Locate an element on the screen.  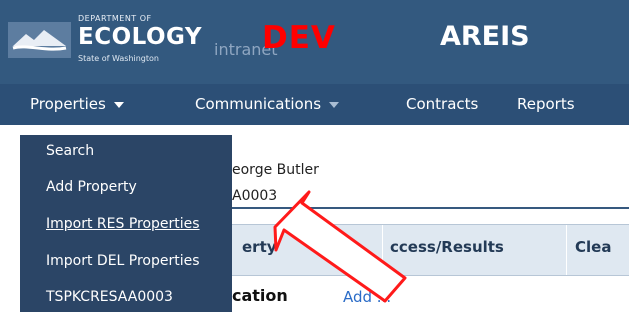
property-id: A0003 is located at coordinates (255, 196).